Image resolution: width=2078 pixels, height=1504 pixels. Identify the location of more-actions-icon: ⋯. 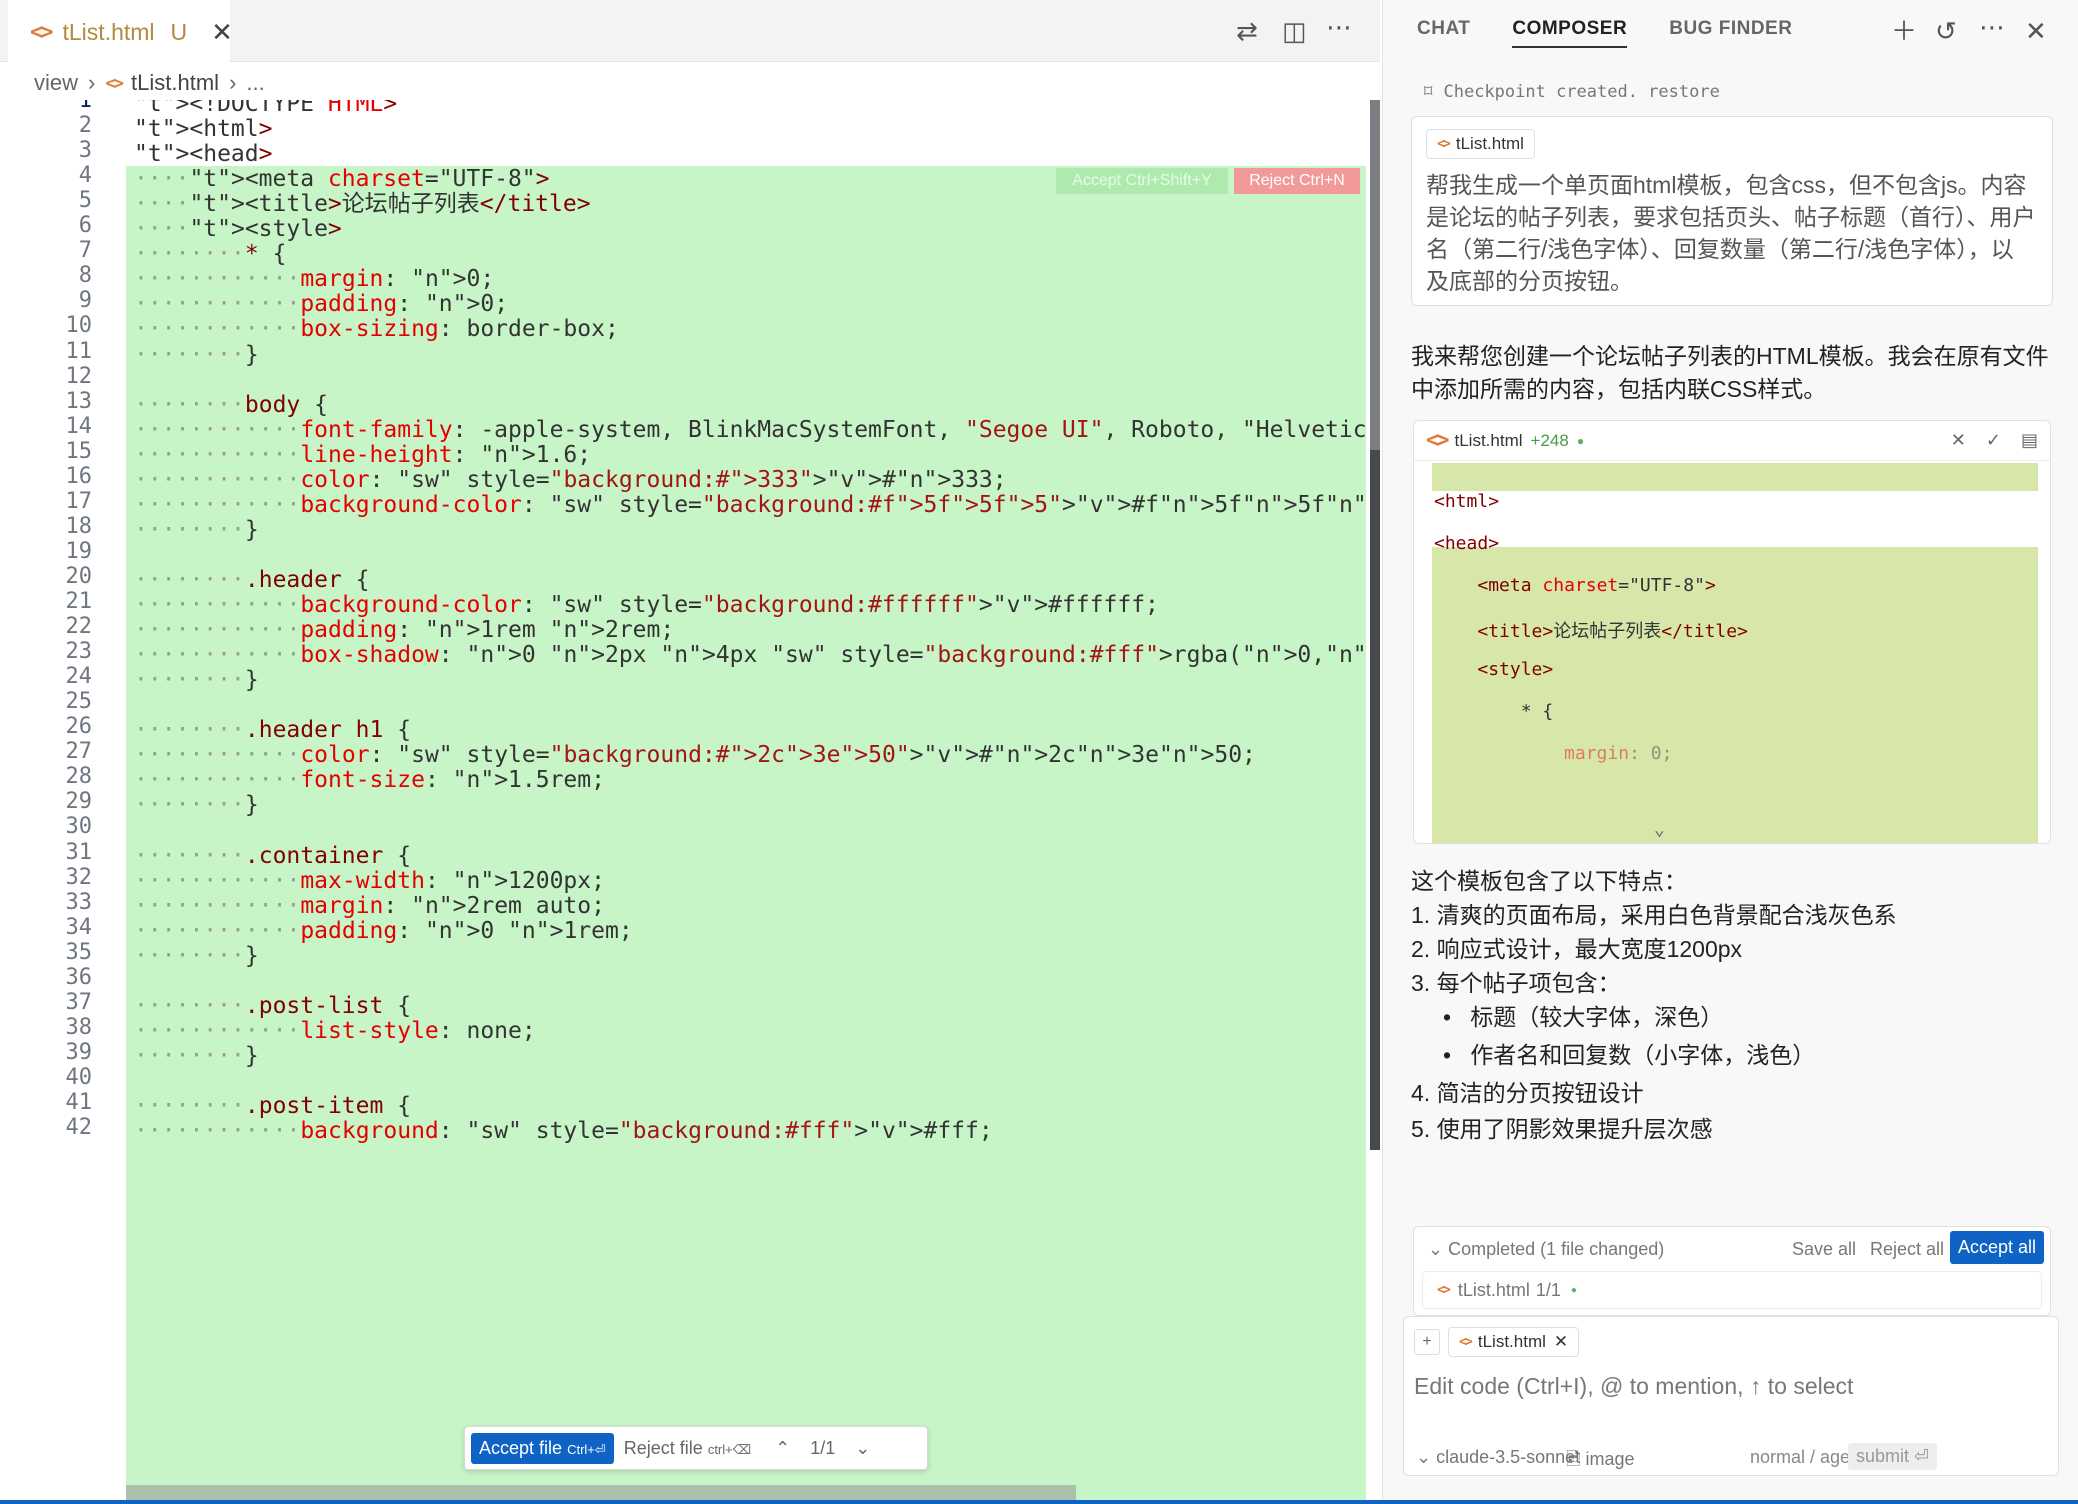
(1339, 27).